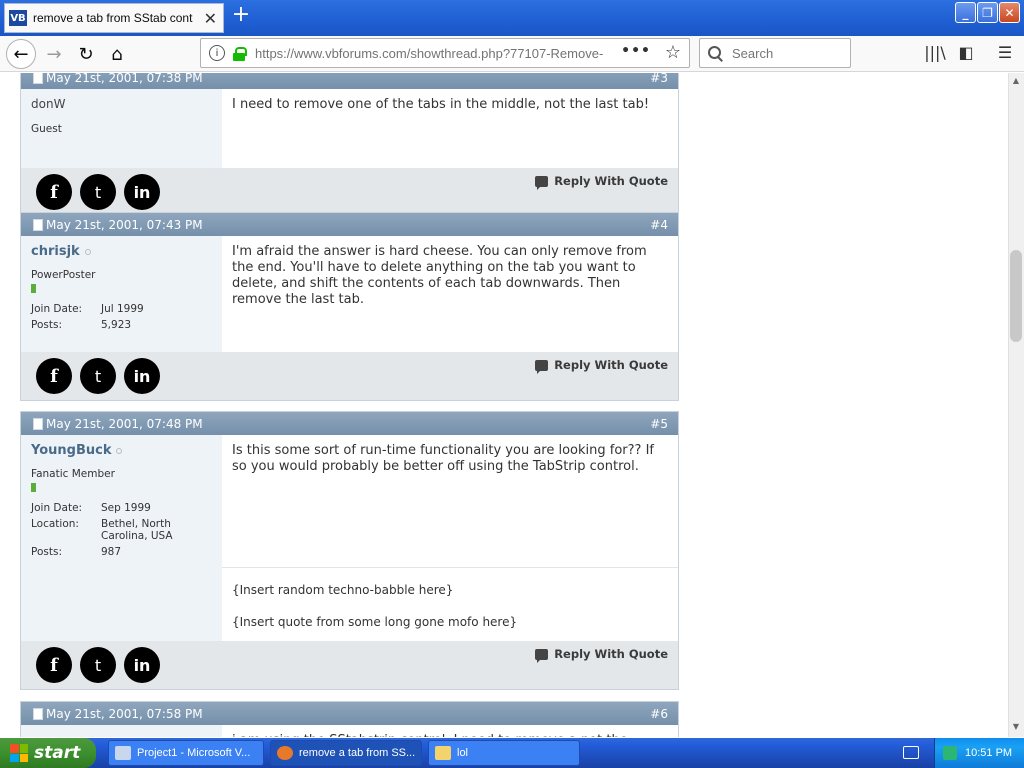 This screenshot has width=1024, height=768. What do you see at coordinates (217, 53) in the screenshot?
I see `site-info-icon: i` at bounding box center [217, 53].